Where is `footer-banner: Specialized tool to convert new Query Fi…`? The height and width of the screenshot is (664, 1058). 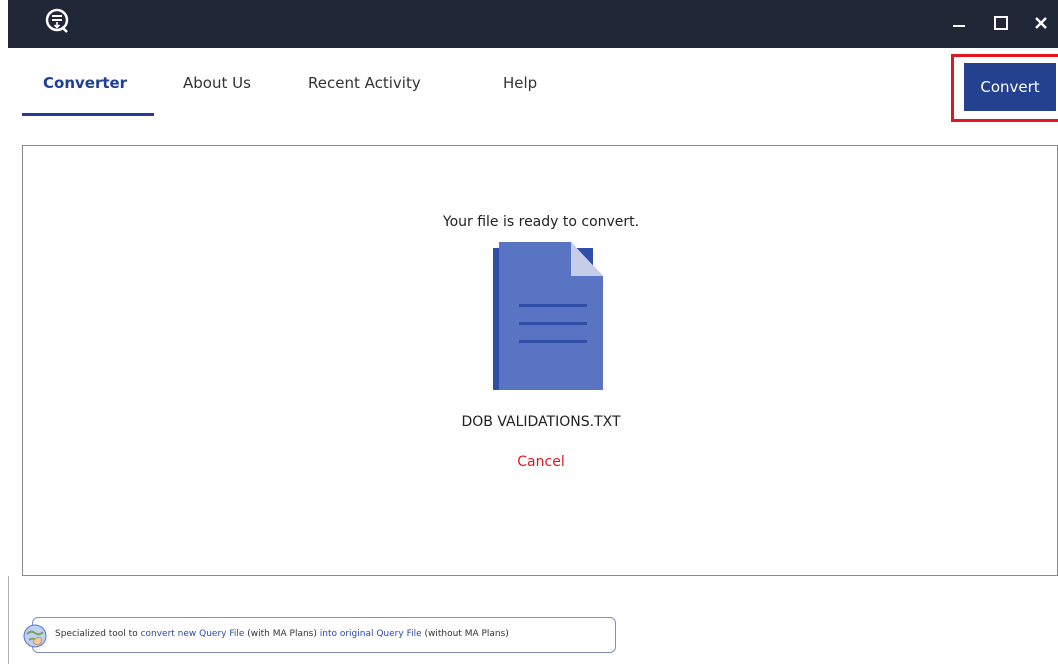 footer-banner: Specialized tool to convert new Query Fi… is located at coordinates (319, 635).